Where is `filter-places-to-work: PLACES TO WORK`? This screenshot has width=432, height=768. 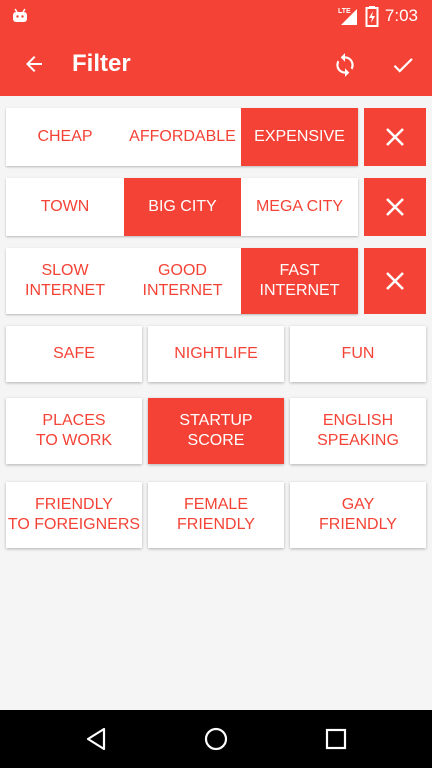 filter-places-to-work: PLACES TO WORK is located at coordinates (74, 431).